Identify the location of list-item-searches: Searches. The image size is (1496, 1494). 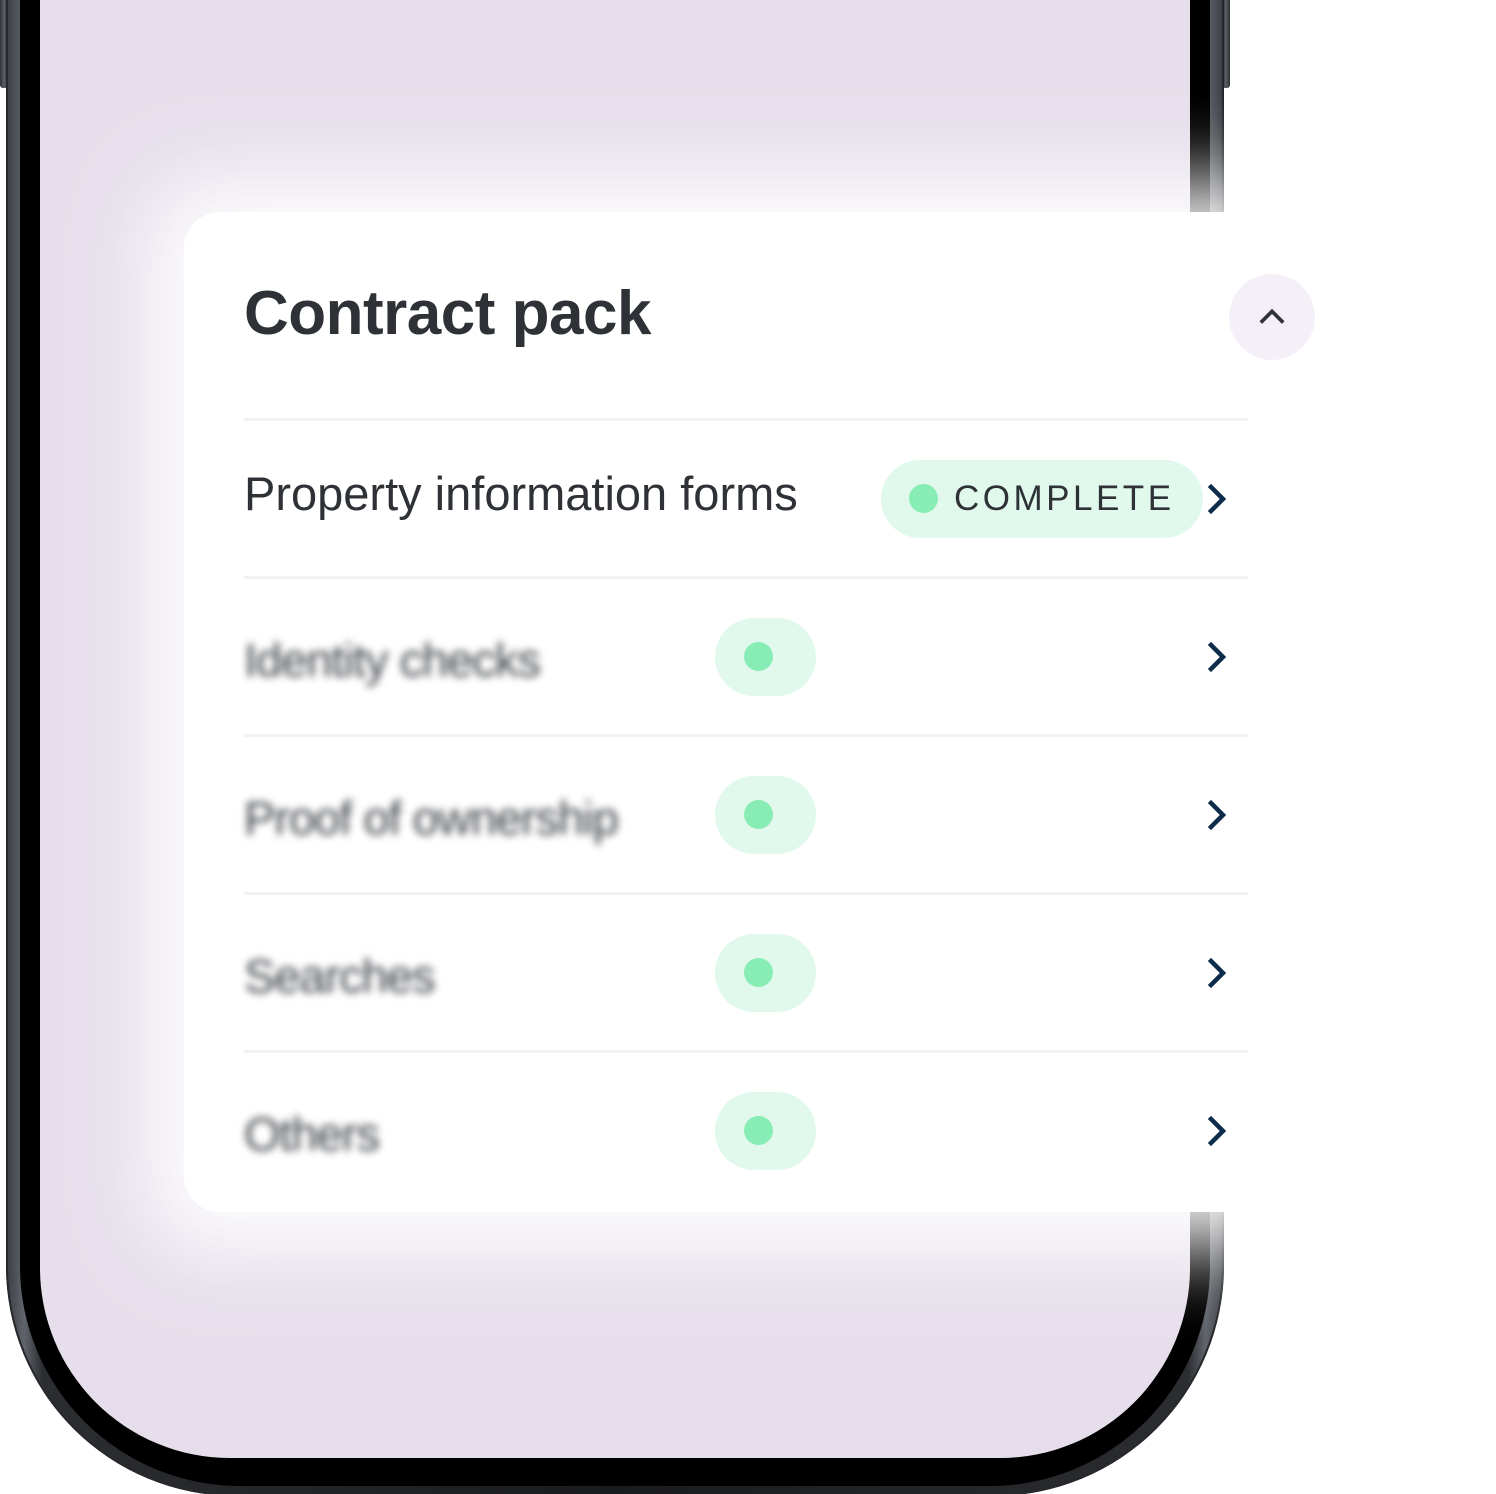
(746, 972).